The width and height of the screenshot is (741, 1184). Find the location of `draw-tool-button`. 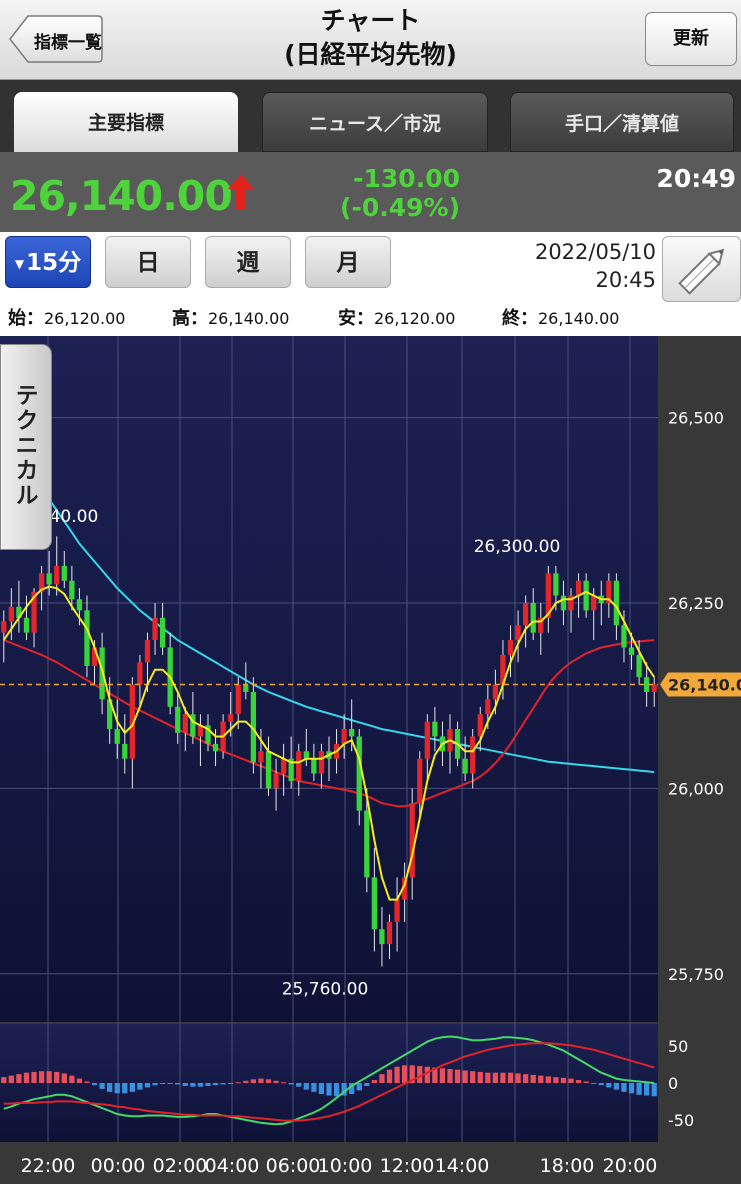

draw-tool-button is located at coordinates (701, 269).